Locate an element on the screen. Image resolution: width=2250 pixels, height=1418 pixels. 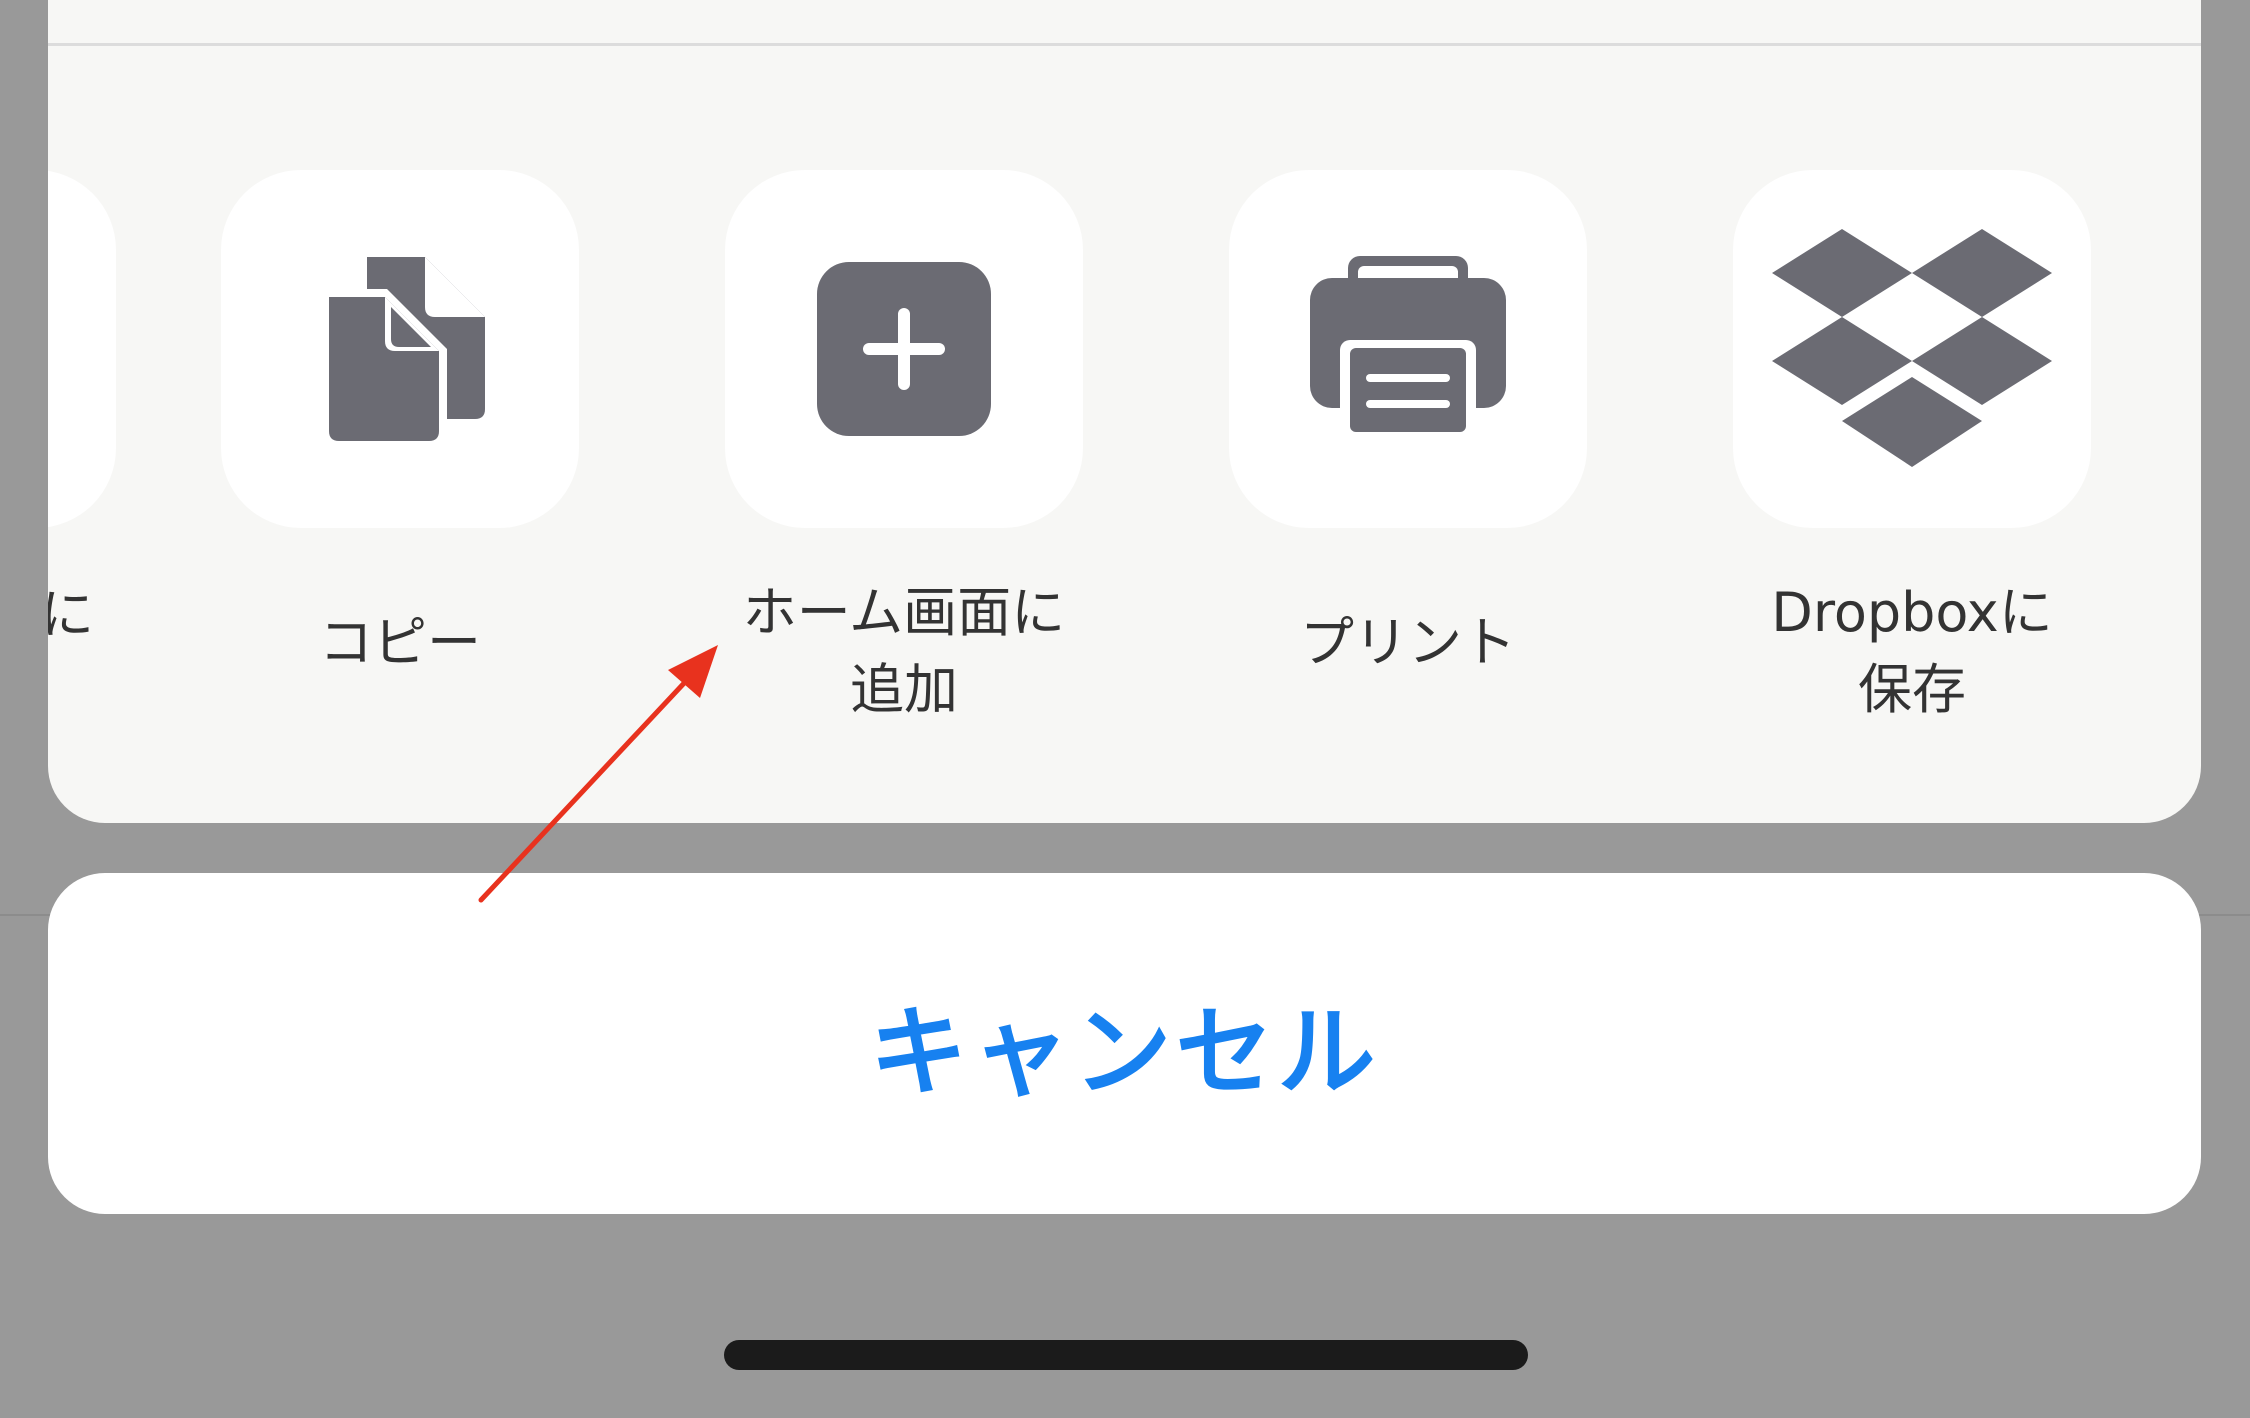
action-print-label-line1: プリント is located at coordinates (1408, 642).